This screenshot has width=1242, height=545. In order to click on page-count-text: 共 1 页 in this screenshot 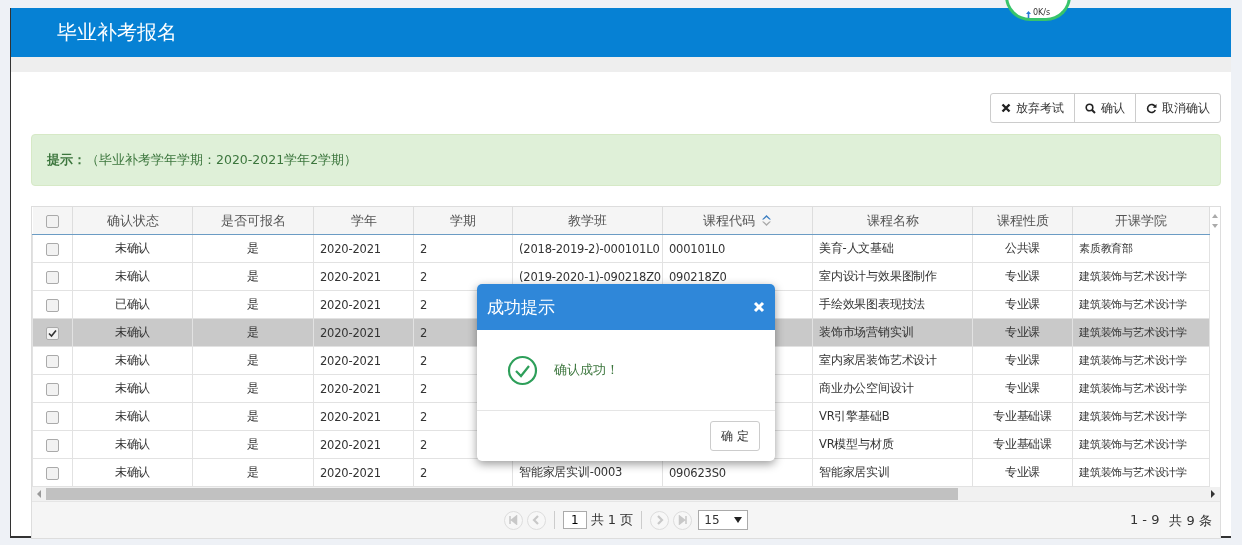, I will do `click(612, 520)`.